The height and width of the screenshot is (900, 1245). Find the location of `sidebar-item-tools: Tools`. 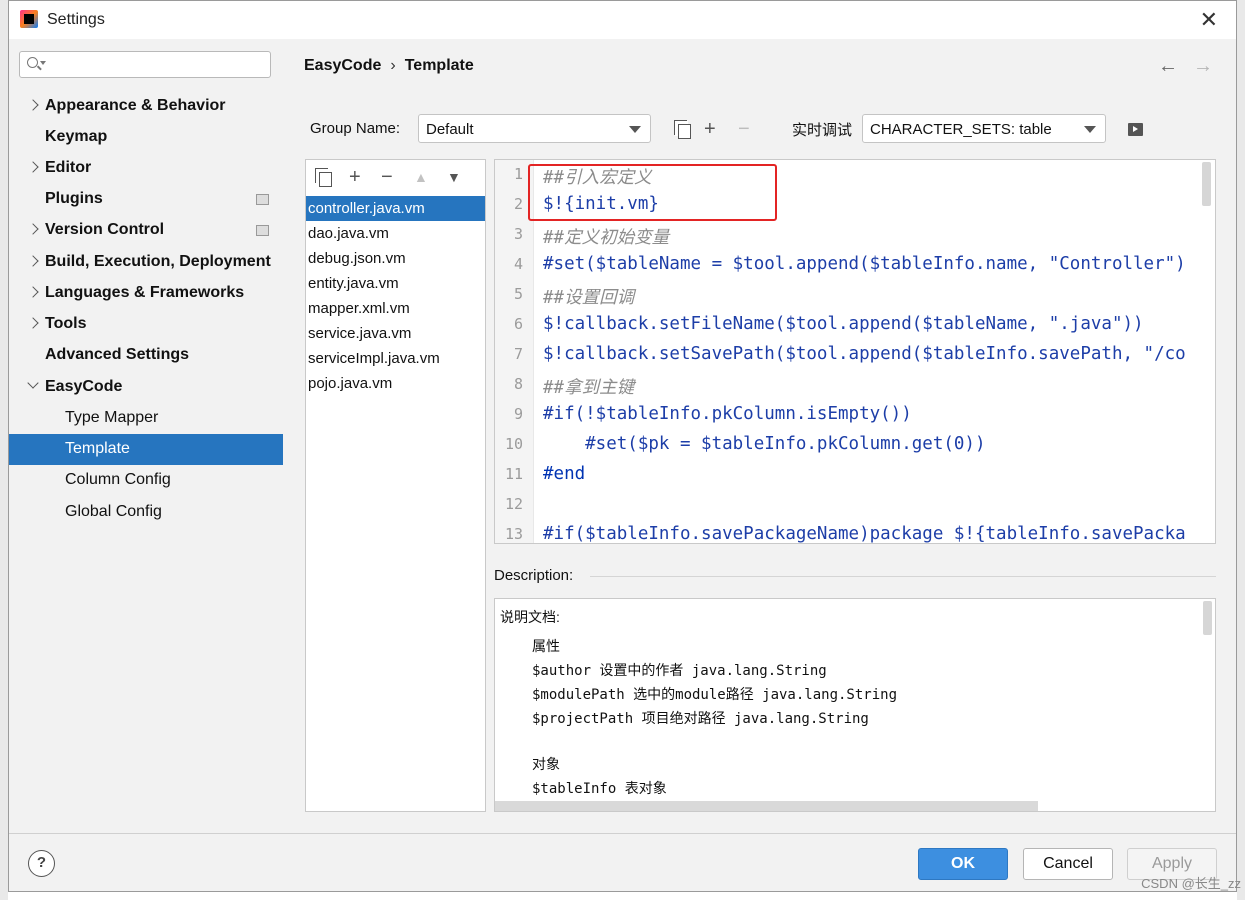

sidebar-item-tools: Tools is located at coordinates (146, 324).